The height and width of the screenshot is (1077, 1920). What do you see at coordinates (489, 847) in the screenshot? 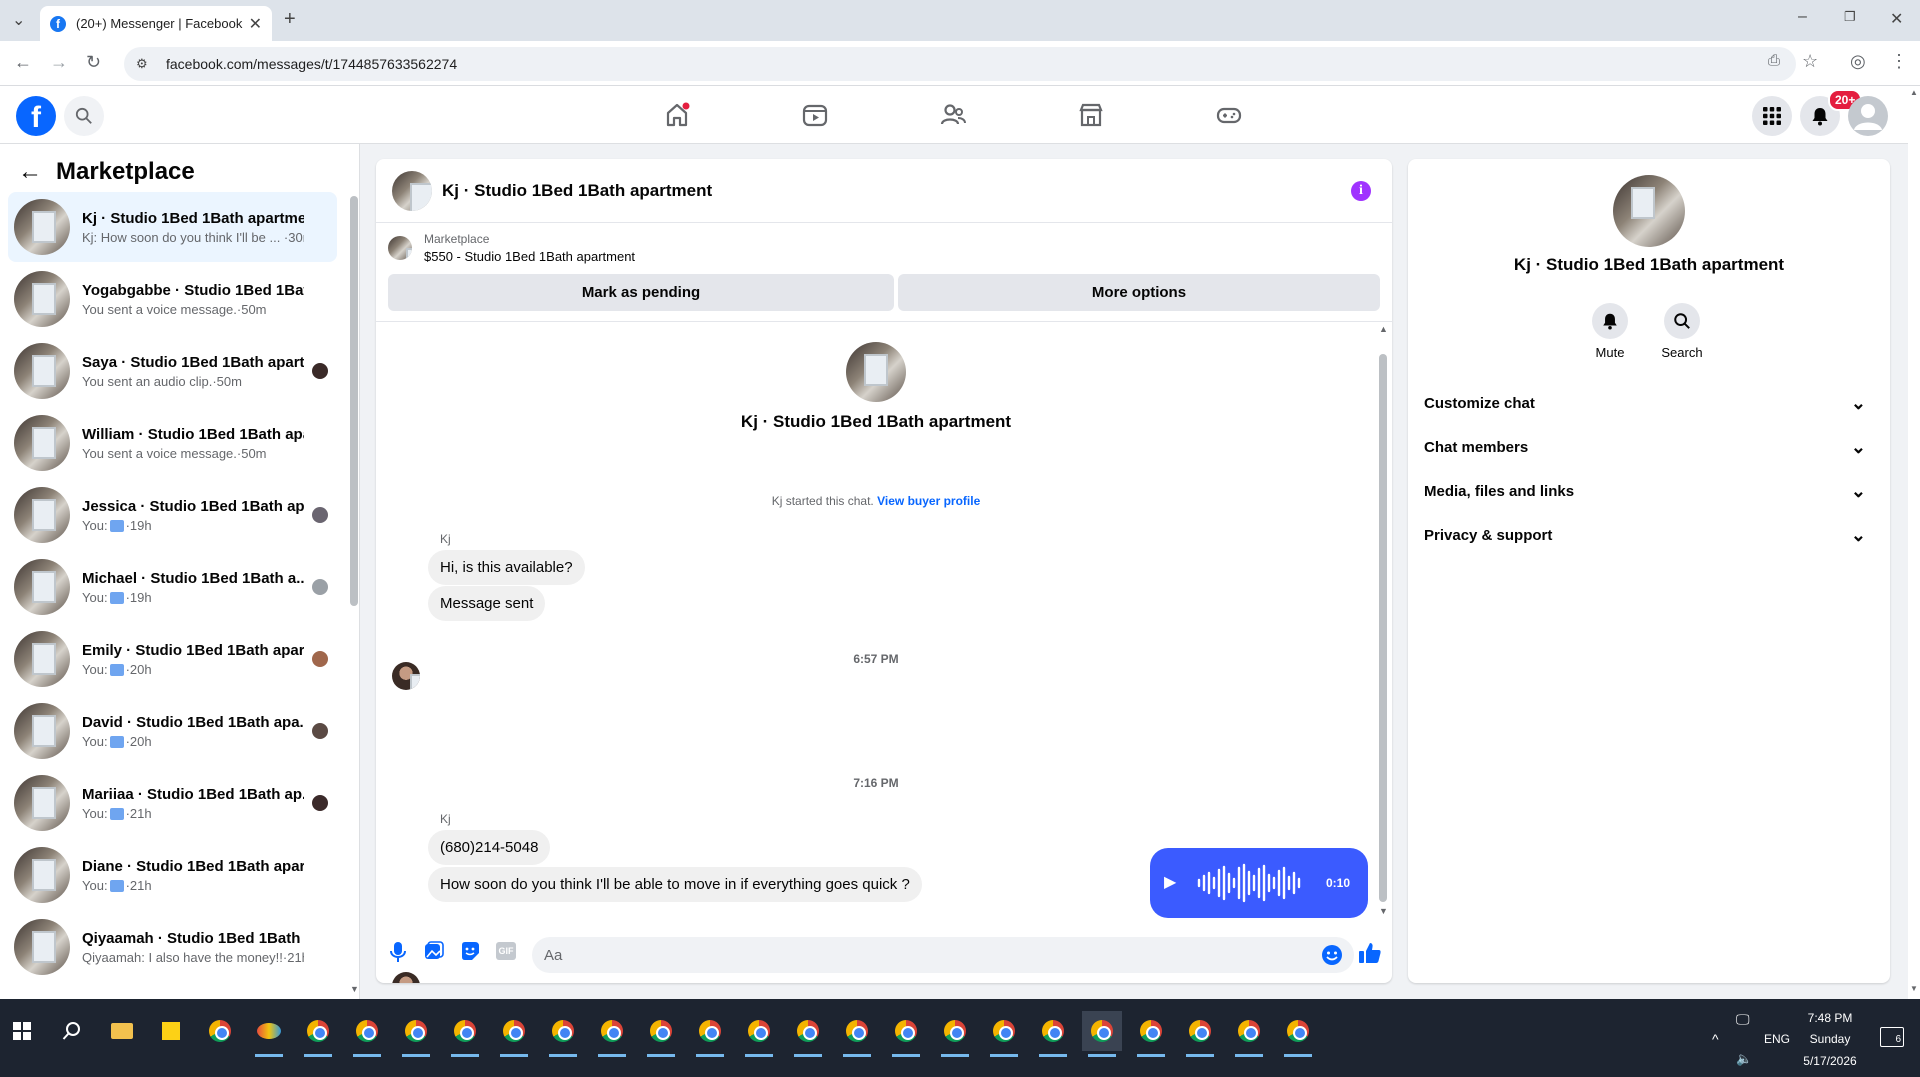
I see `message-bubble: (680)214-5048` at bounding box center [489, 847].